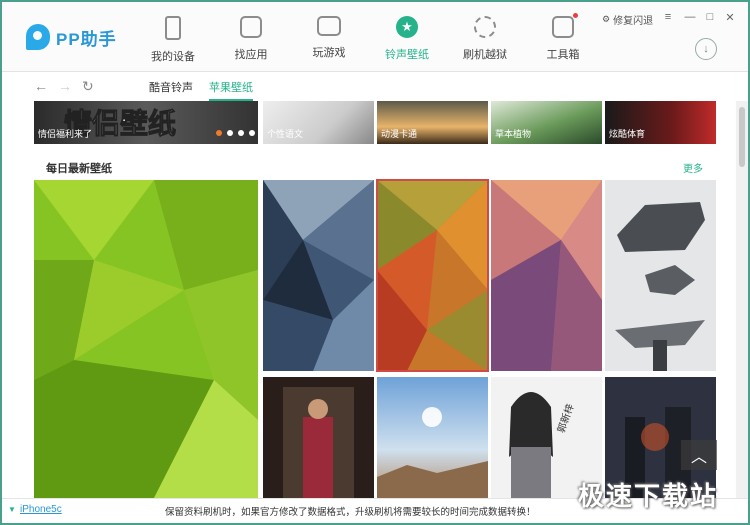  What do you see at coordinates (86, 39) in the screenshot?
I see `app-name: PP助手` at bounding box center [86, 39].